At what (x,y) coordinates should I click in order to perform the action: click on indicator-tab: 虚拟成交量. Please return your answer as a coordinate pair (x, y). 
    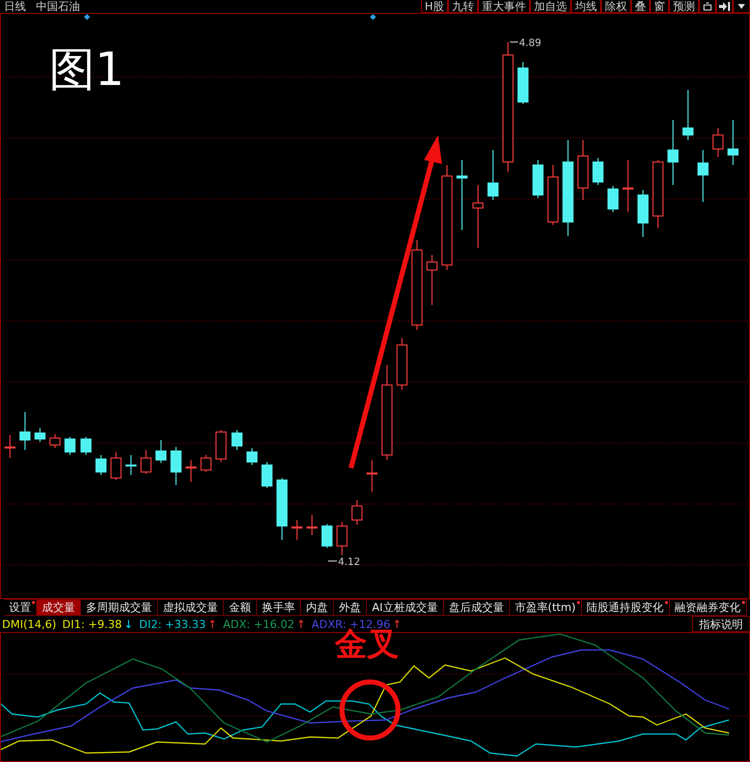
    Looking at the image, I should click on (191, 607).